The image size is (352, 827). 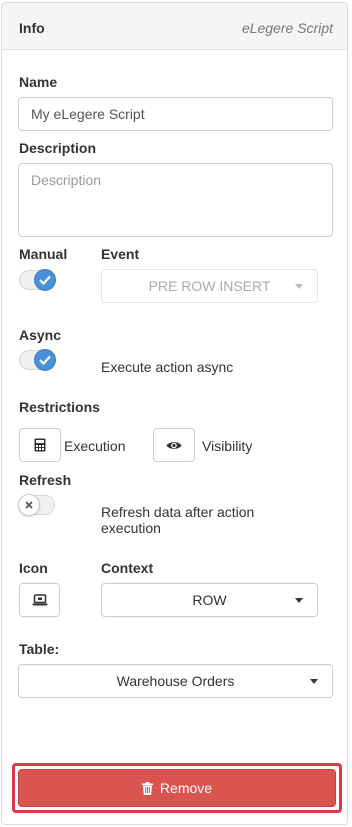 What do you see at coordinates (186, 788) in the screenshot?
I see `remove-label: Remove` at bounding box center [186, 788].